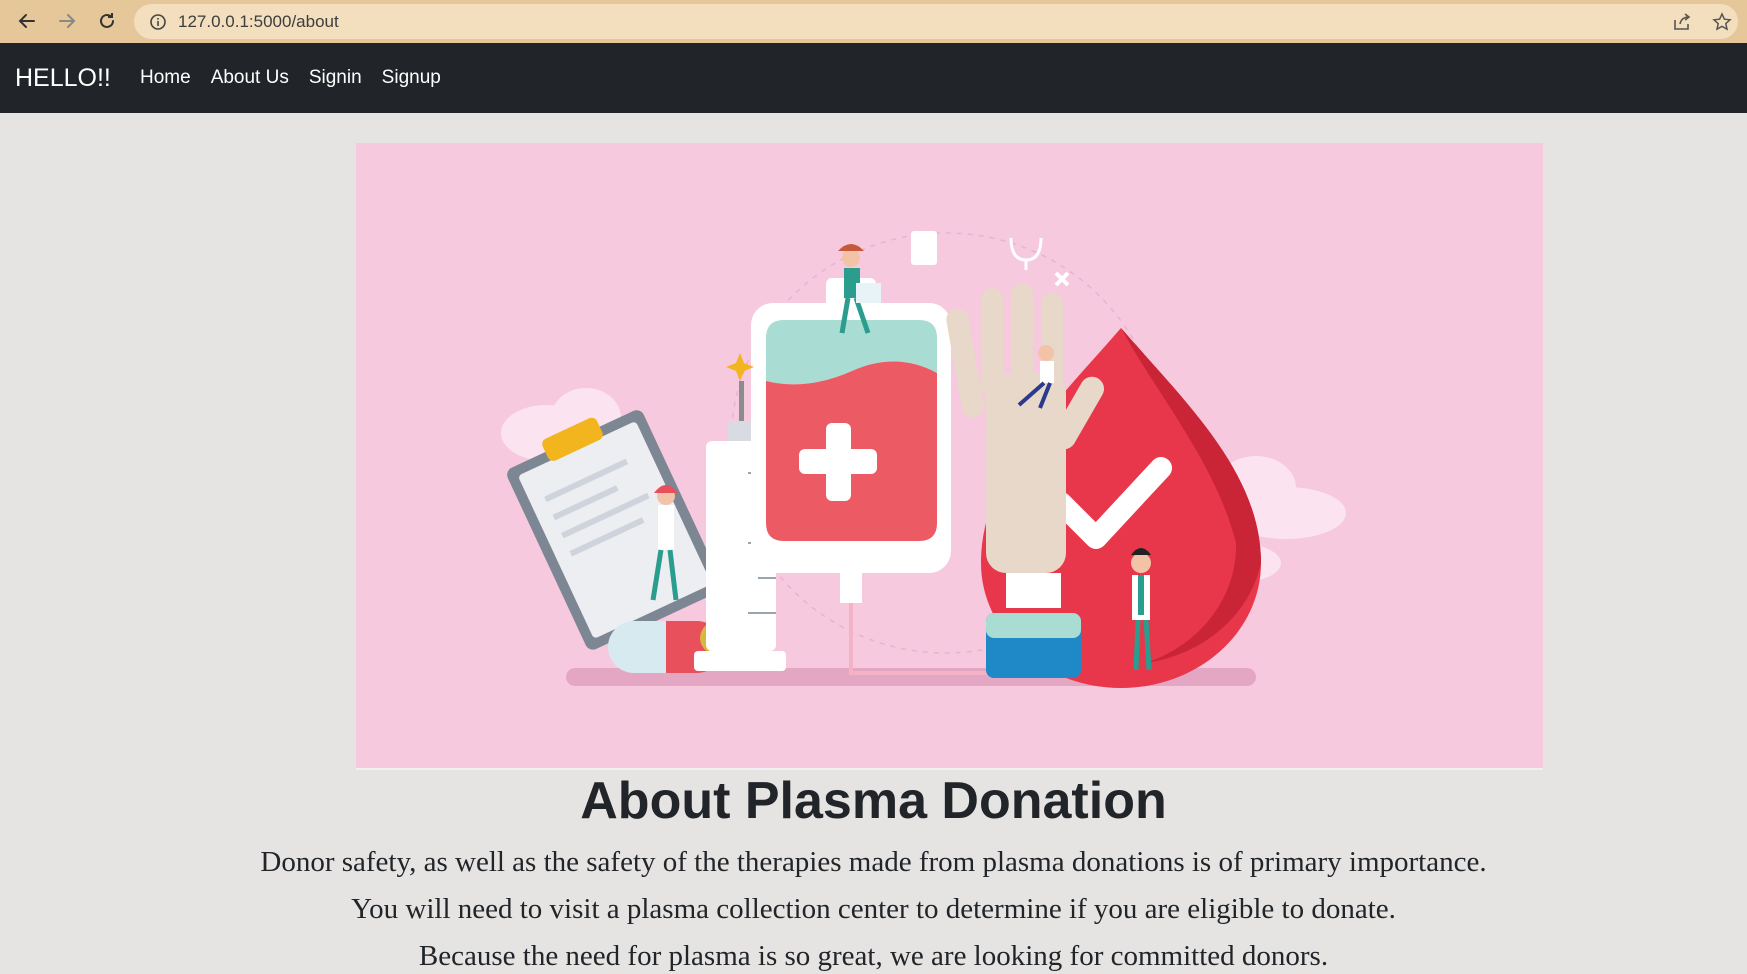 The height and width of the screenshot is (974, 1747). I want to click on reload-button, so click(107, 21).